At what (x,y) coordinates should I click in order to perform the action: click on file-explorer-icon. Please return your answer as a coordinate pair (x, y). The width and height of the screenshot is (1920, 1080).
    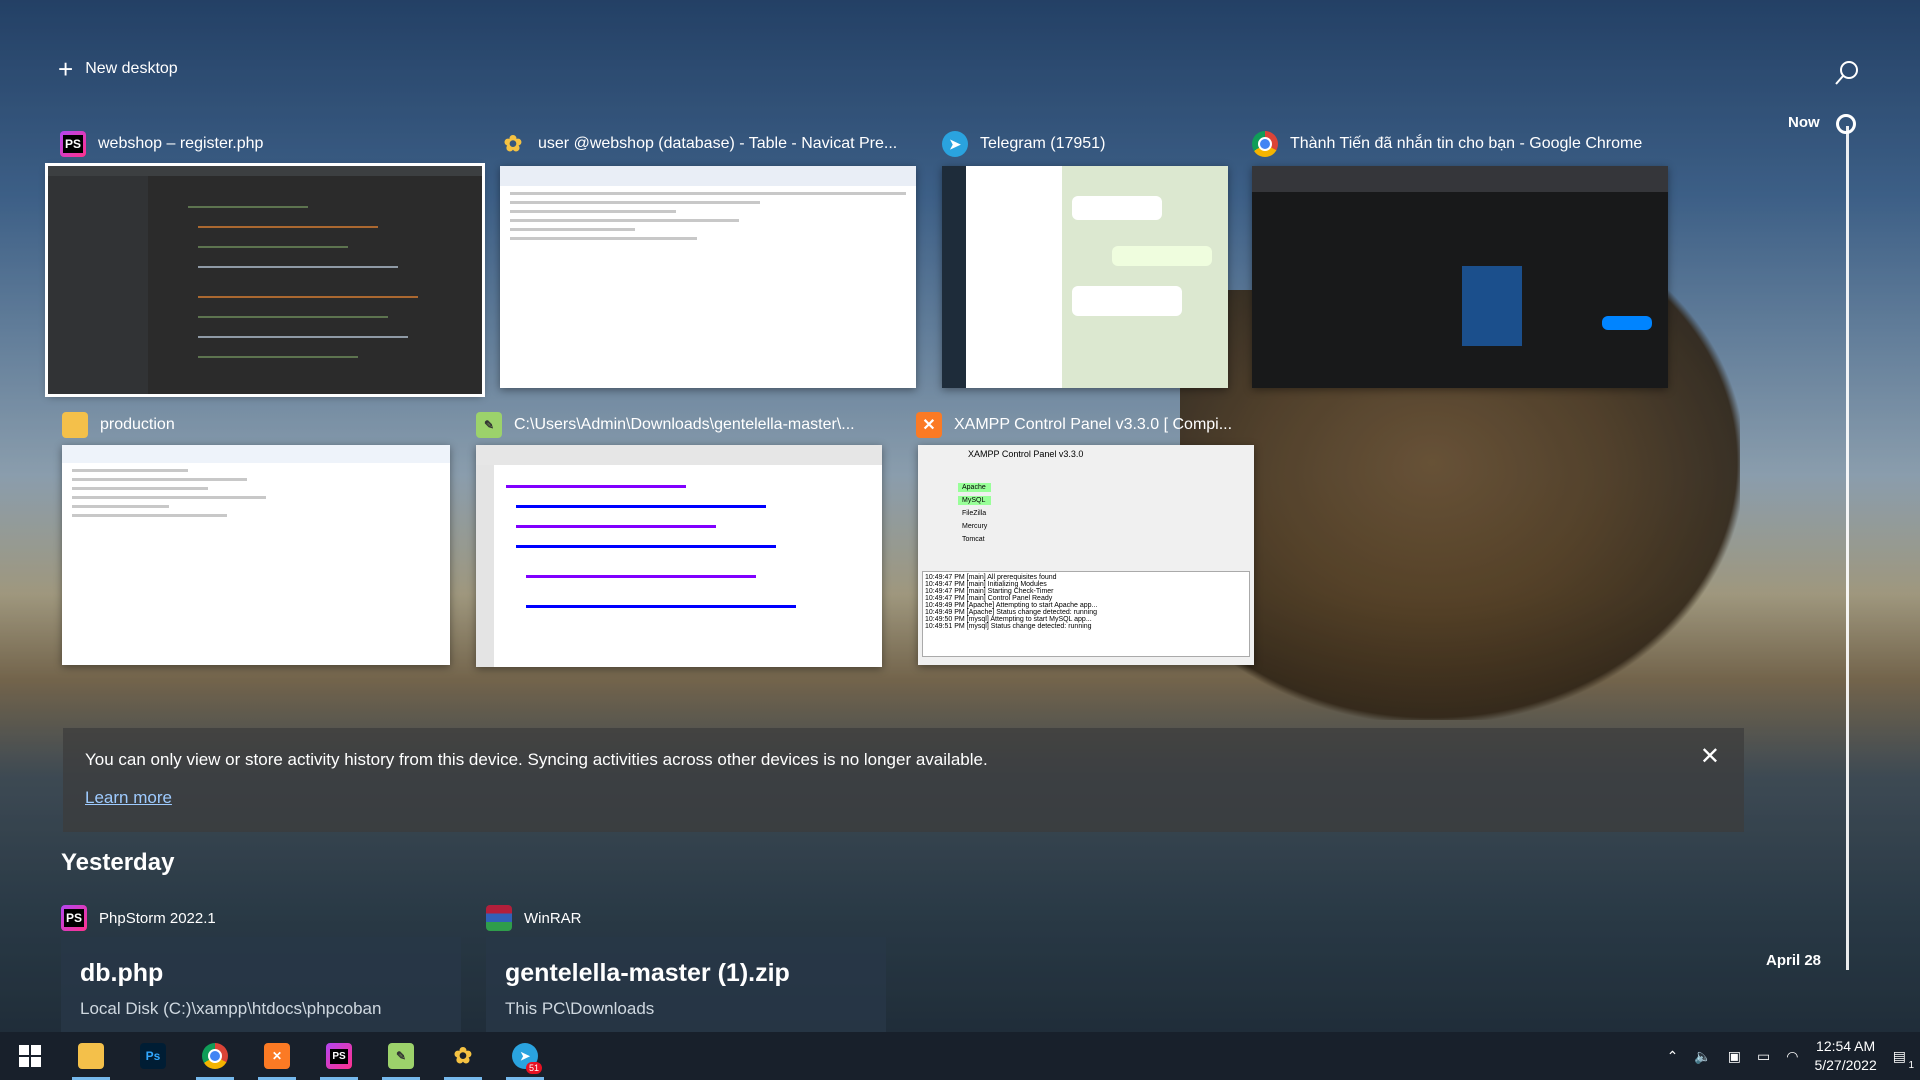
    Looking at the image, I should click on (91, 1056).